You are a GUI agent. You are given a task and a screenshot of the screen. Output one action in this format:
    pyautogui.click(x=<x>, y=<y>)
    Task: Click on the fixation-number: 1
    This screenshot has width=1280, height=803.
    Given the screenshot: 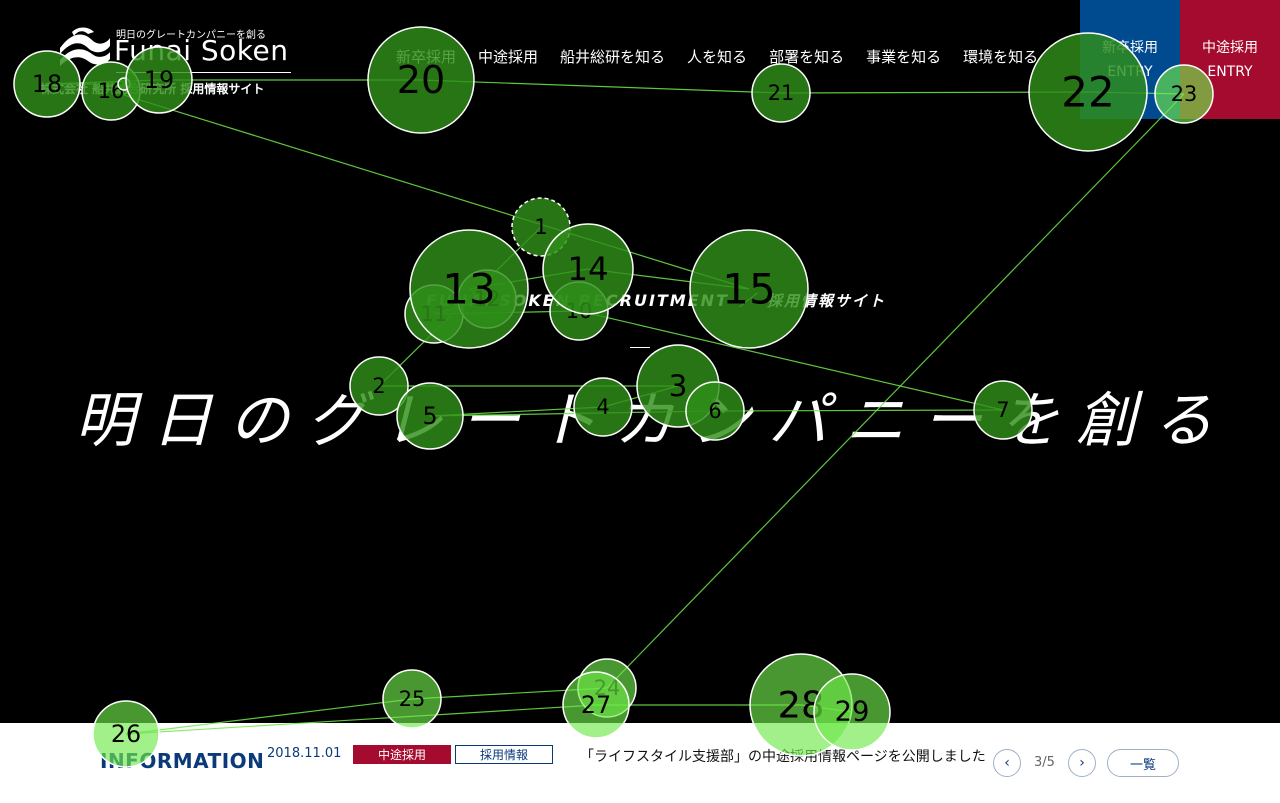 What is the action you would take?
    pyautogui.click(x=540, y=227)
    